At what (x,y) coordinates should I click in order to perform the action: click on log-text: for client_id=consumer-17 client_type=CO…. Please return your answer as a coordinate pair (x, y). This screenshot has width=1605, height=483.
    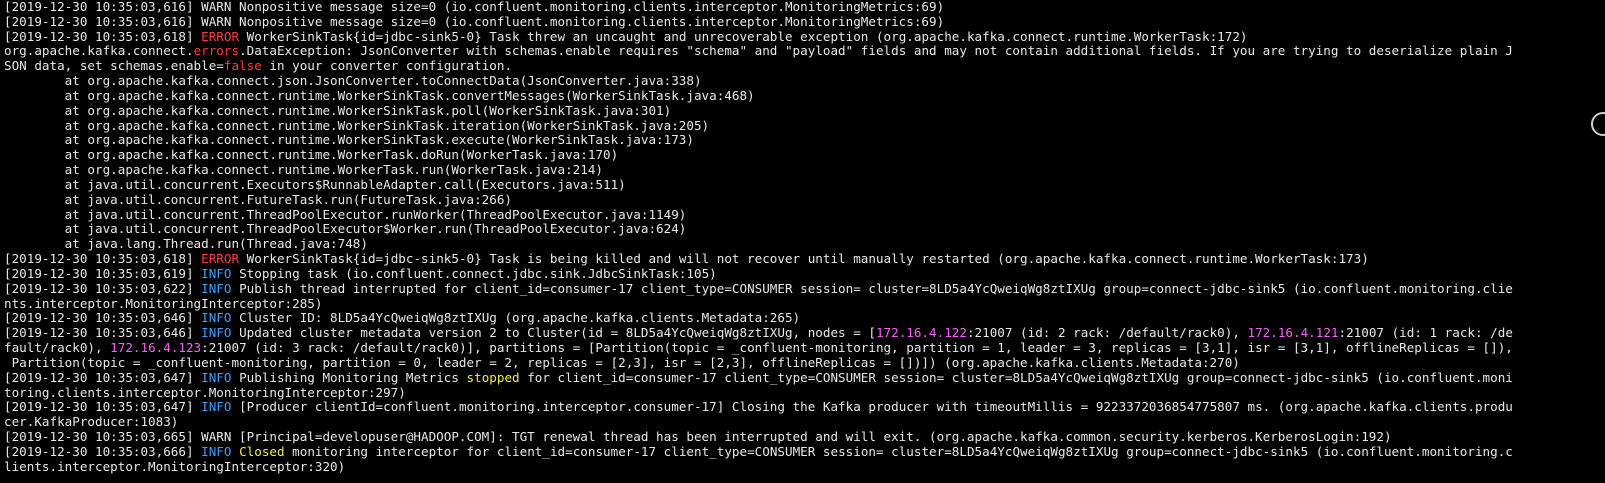
    Looking at the image, I should click on (1016, 377).